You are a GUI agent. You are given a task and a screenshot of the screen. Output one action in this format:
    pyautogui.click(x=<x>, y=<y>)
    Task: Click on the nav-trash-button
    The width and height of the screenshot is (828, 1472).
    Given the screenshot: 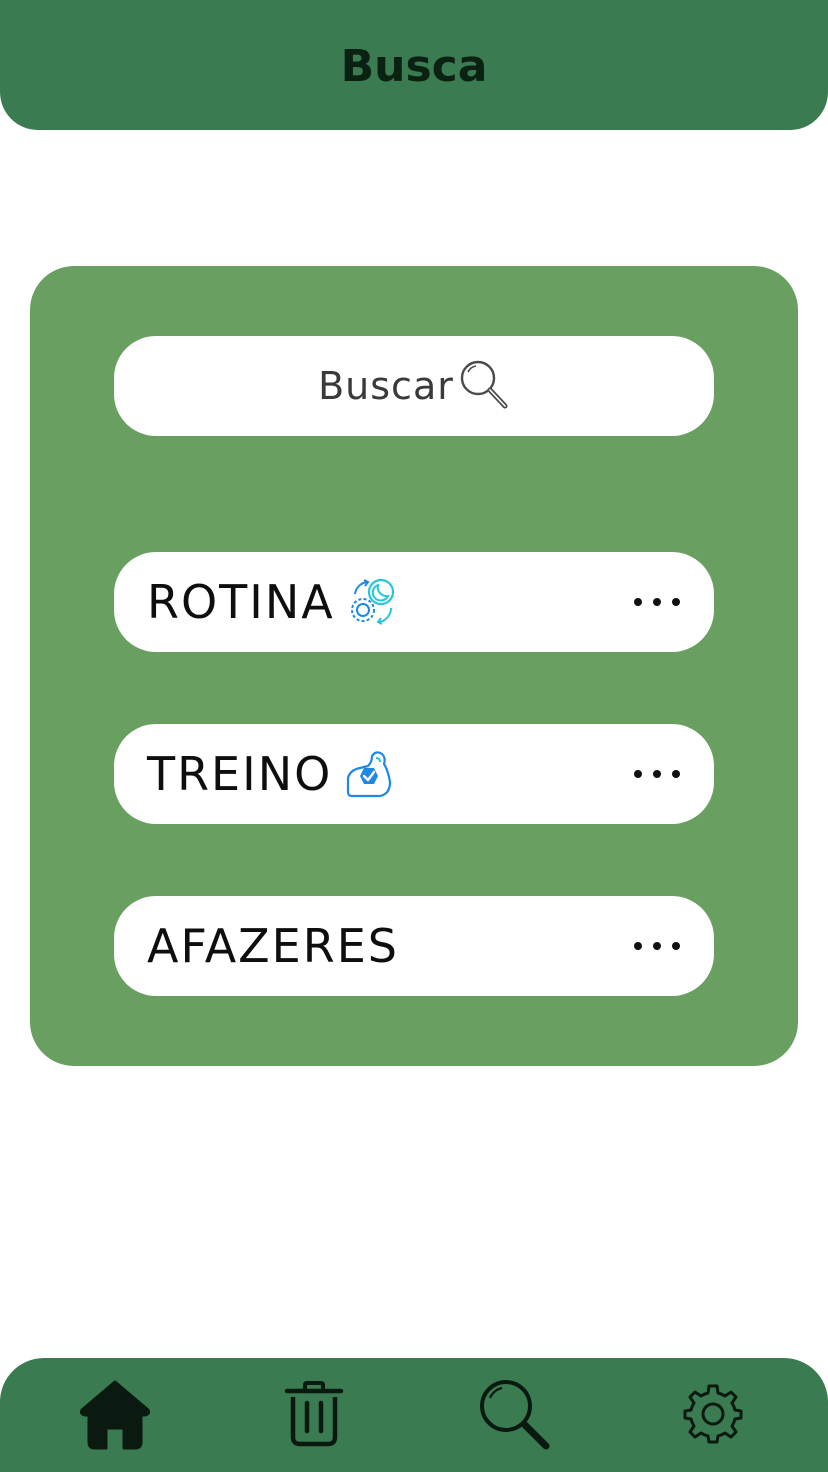 What is the action you would take?
    pyautogui.click(x=314, y=1416)
    